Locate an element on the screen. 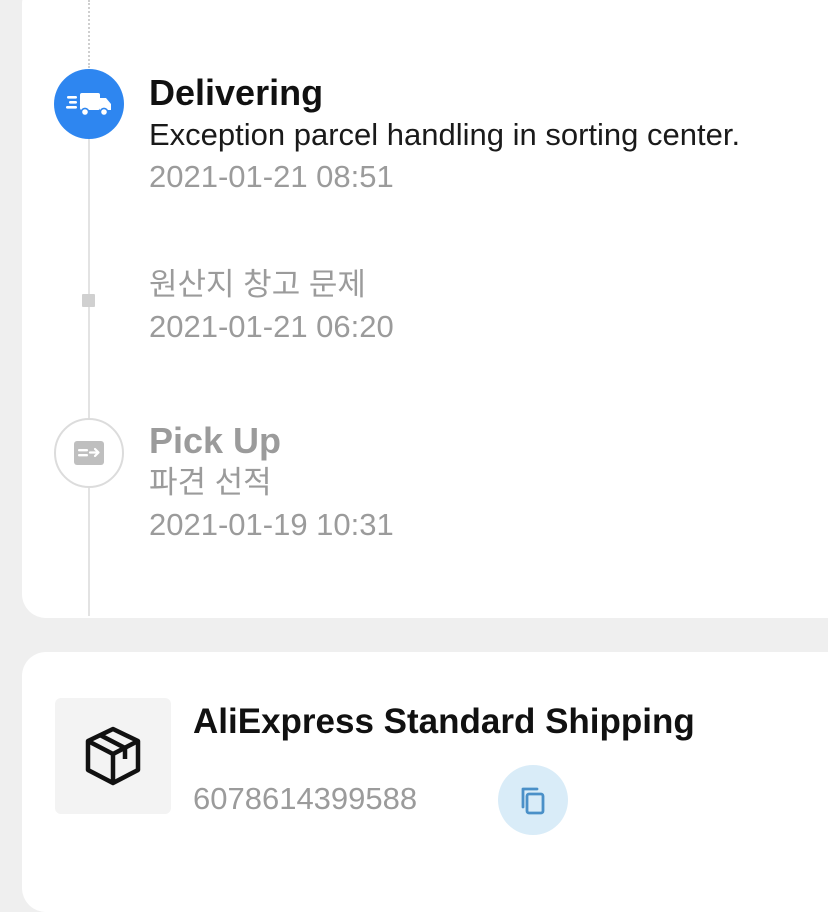 The width and height of the screenshot is (828, 912). timeline-event-origin-warehouse: 원산지 창고 문제 2021-01-21 06:20 is located at coordinates (271, 306).